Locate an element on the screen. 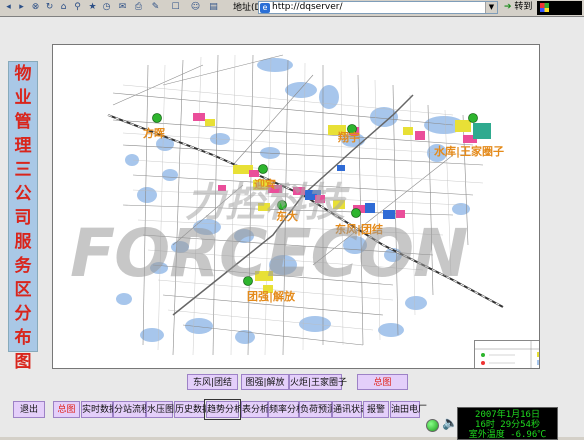 The image size is (584, 440). nav-button-load-forecast: 负荷预测 is located at coordinates (317, 409).